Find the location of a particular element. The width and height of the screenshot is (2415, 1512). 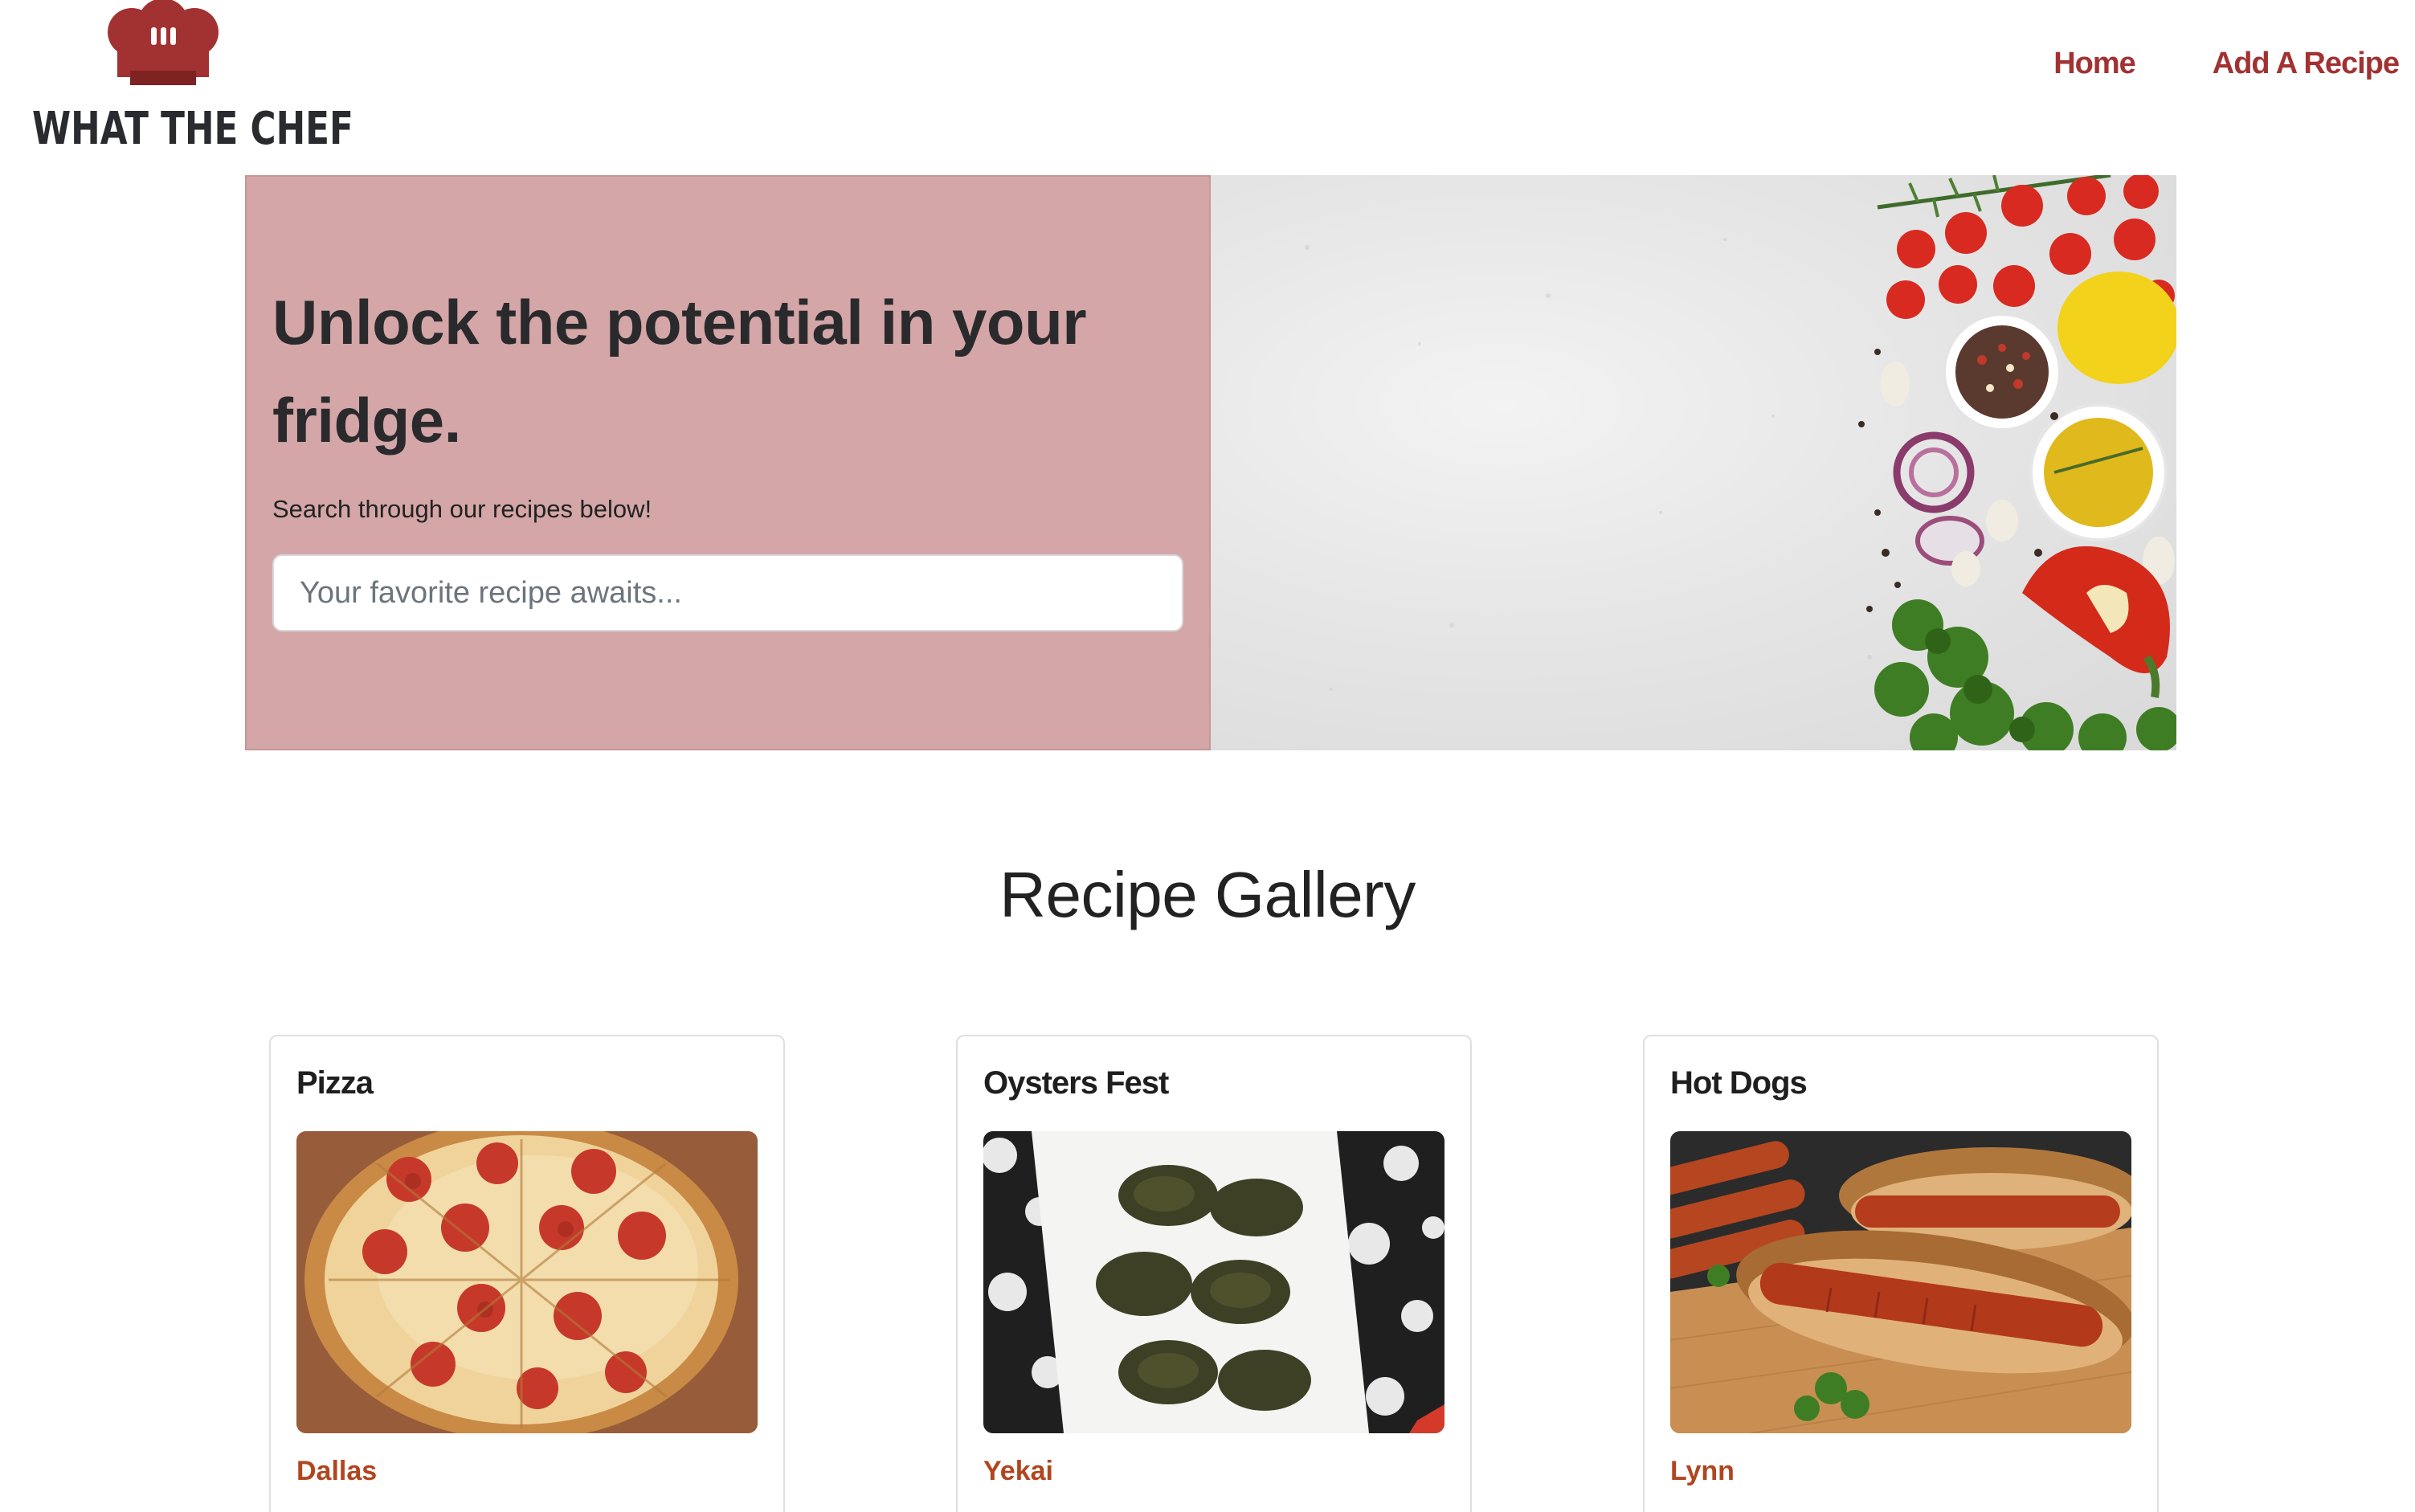

recipe-card-title: Pizza is located at coordinates (335, 1083).